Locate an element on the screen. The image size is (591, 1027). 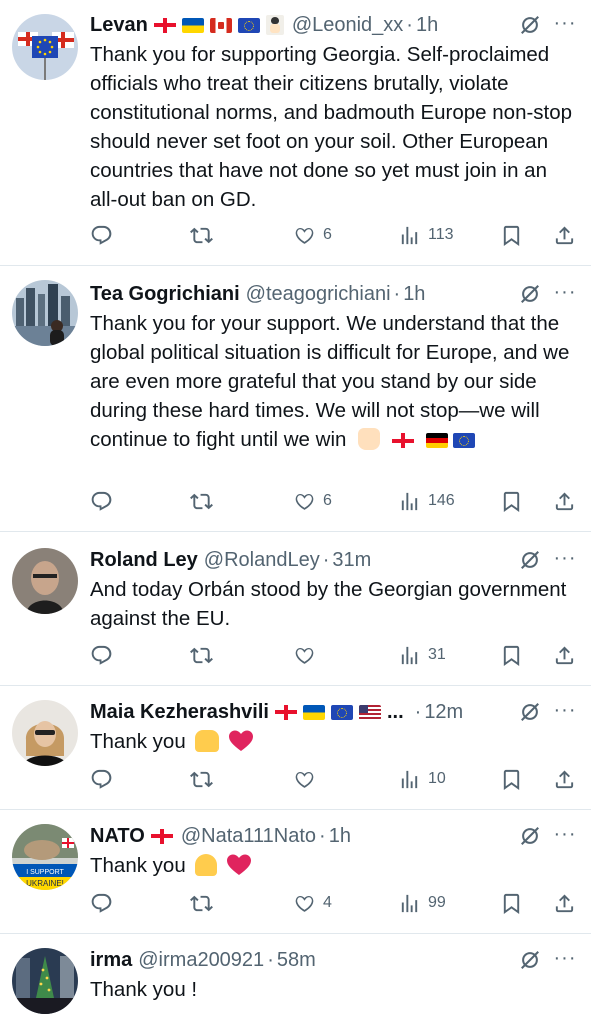
handle: @Nata111Nato is located at coordinates (248, 836).